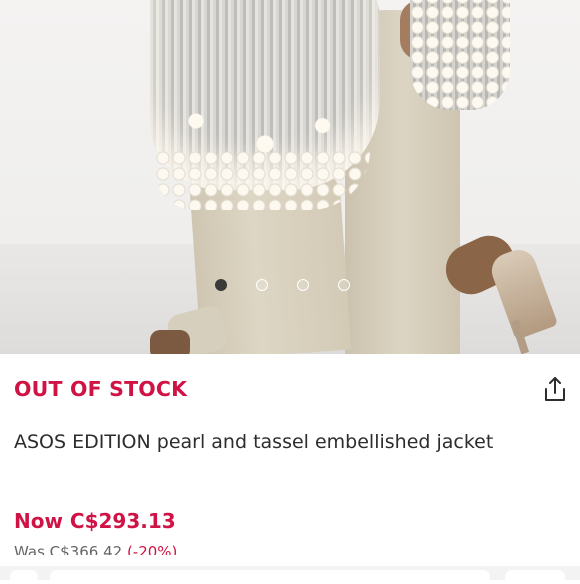 This screenshot has height=584, width=580. I want to click on was-price: Was C$366.42, so click(68, 549).